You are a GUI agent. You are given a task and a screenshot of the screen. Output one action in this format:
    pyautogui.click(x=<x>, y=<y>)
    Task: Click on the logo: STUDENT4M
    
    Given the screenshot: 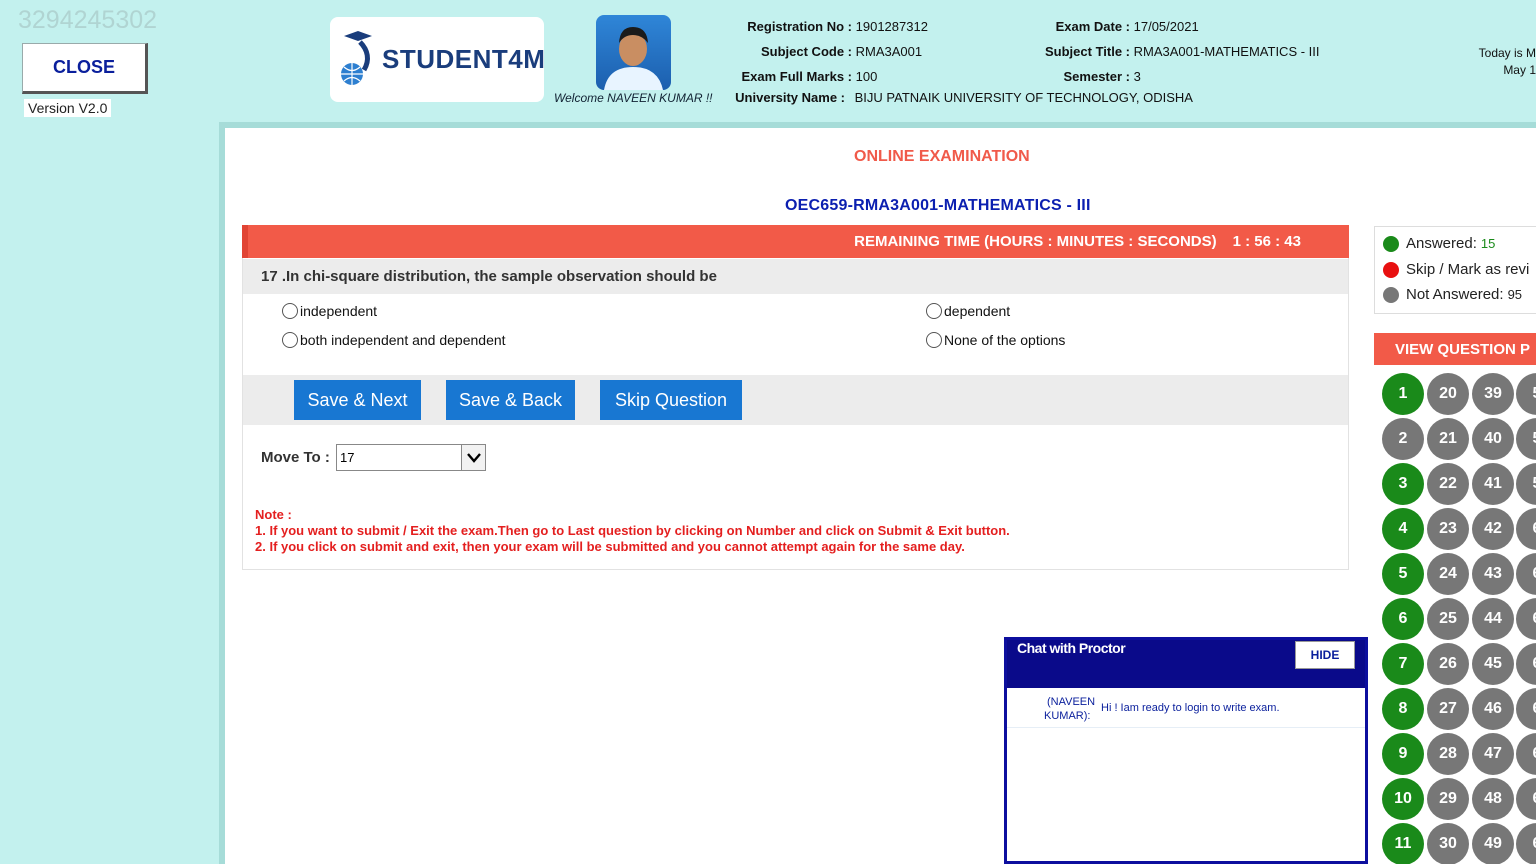 What is the action you would take?
    pyautogui.click(x=438, y=59)
    